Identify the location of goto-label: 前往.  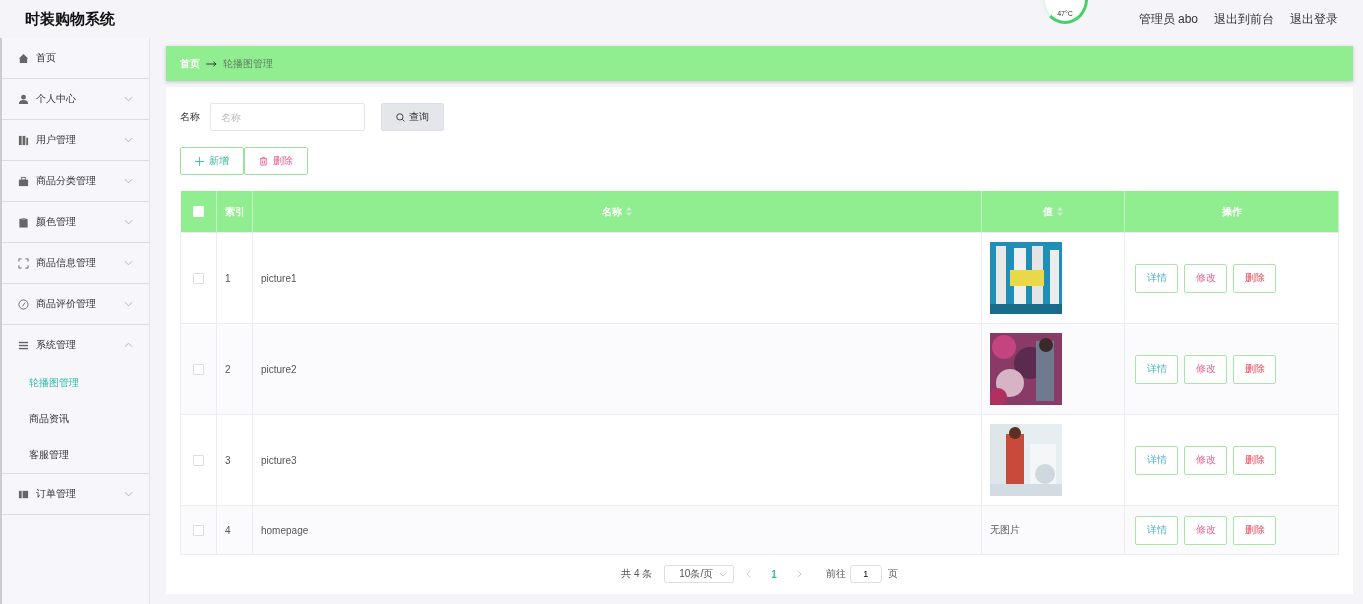
(835, 574).